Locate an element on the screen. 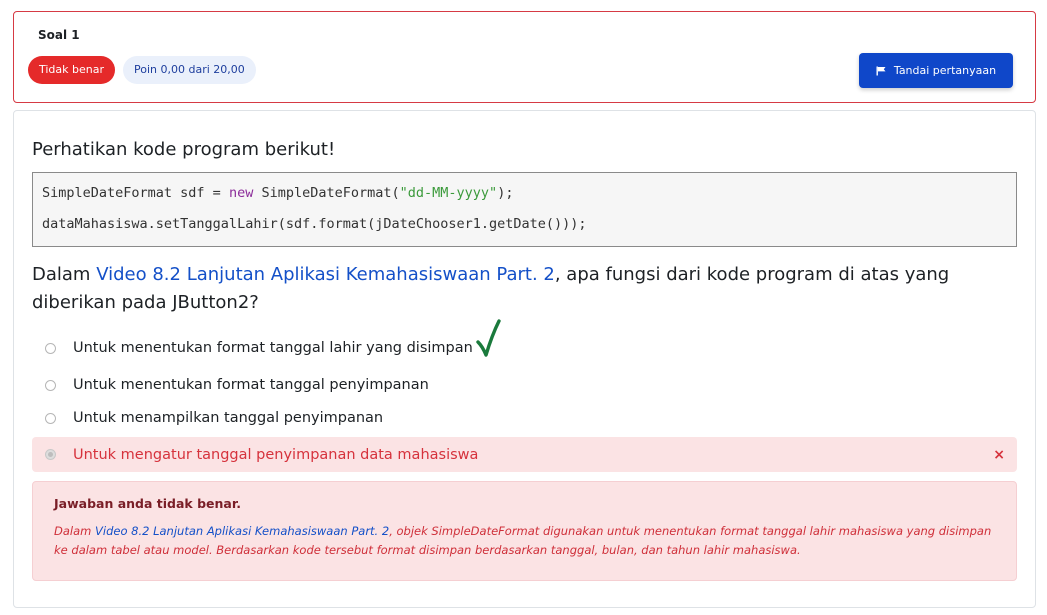  flag-question-label: Tandai pertanyaan is located at coordinates (945, 70).